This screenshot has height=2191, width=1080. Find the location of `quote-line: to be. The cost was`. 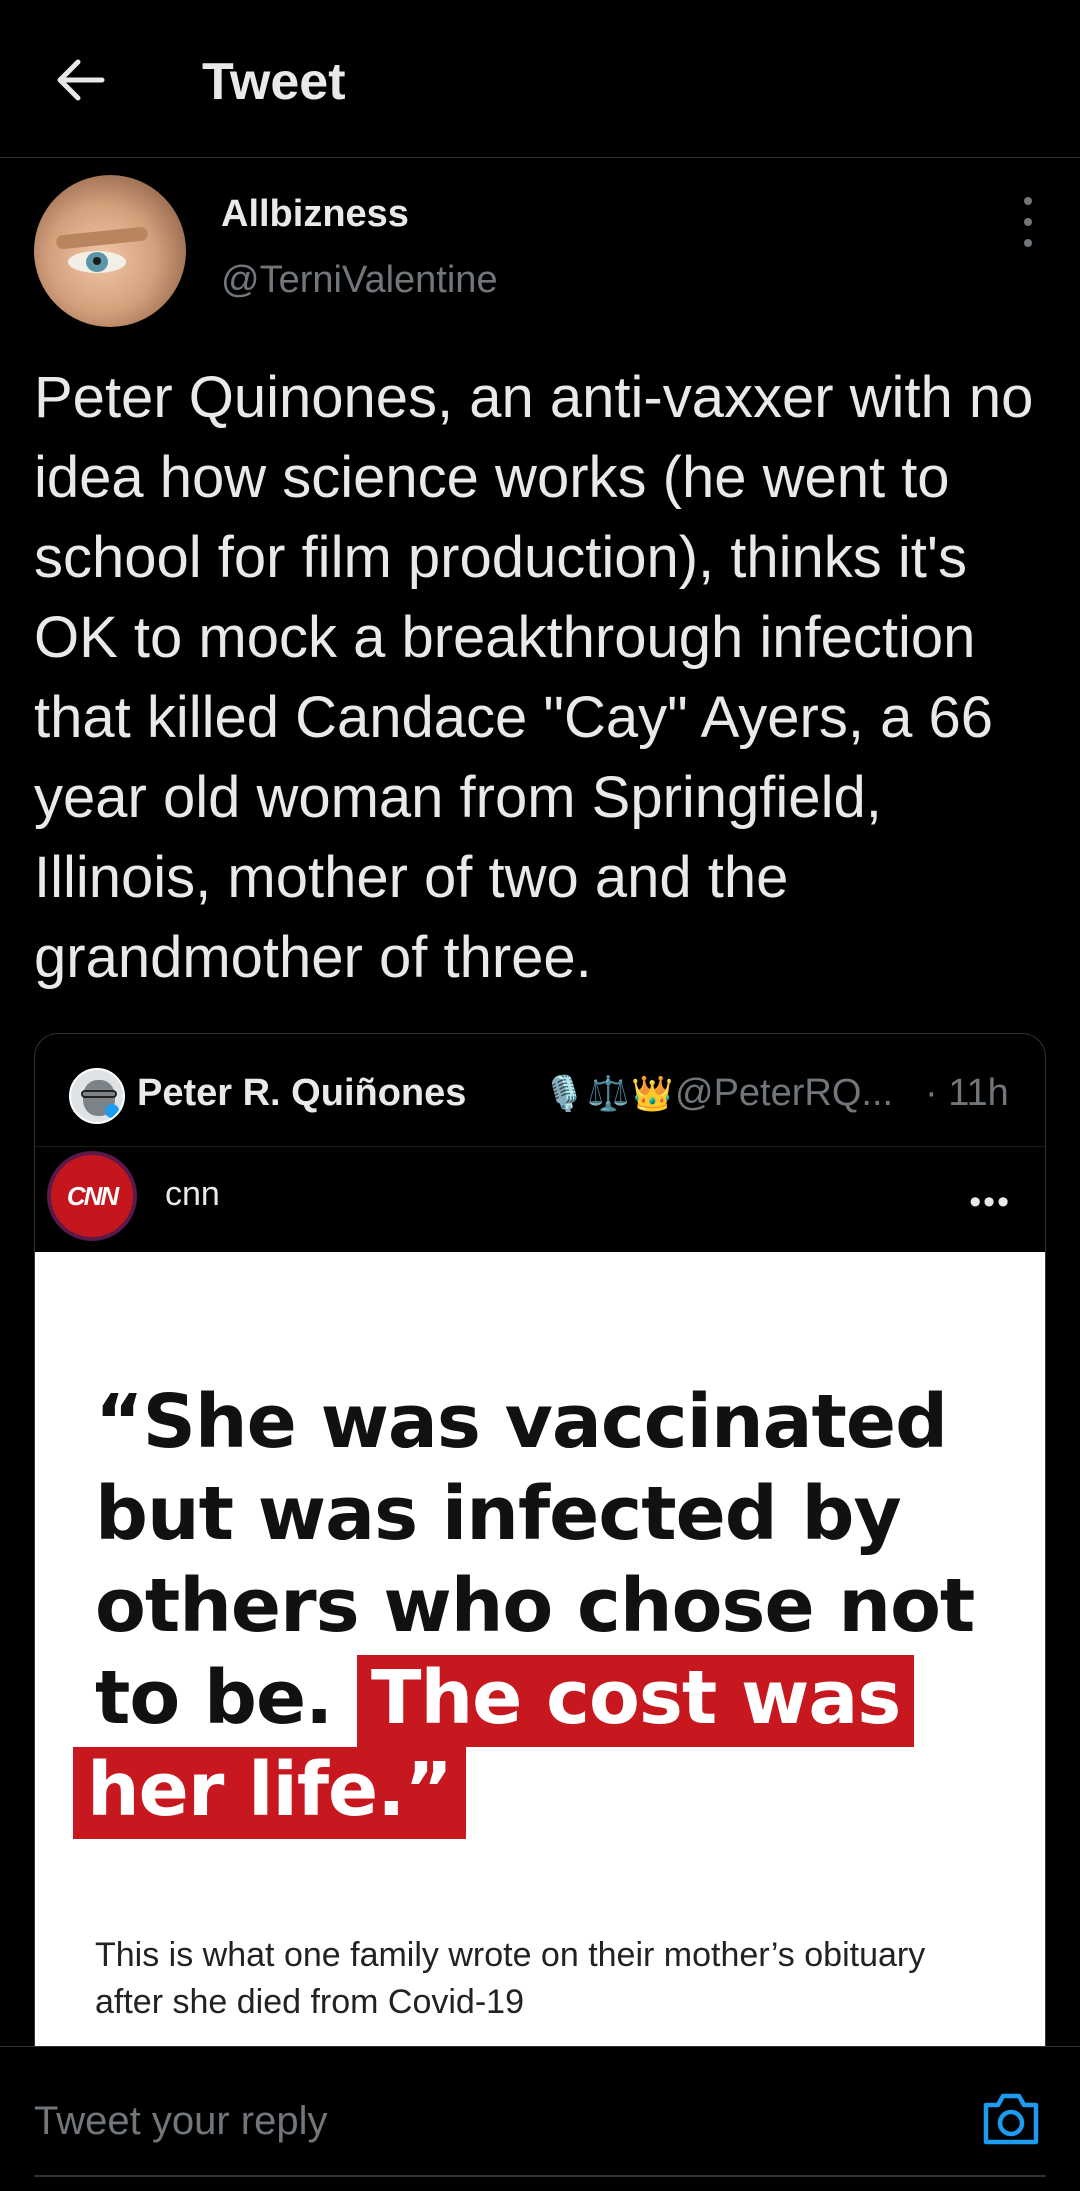

quote-line: to be. The cost was is located at coordinates (505, 1701).